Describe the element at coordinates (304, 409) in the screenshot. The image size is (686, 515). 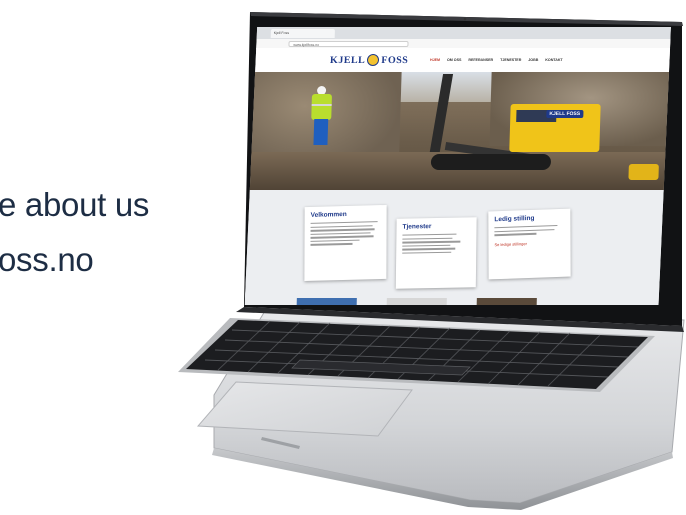
I see `trackpad` at that location.